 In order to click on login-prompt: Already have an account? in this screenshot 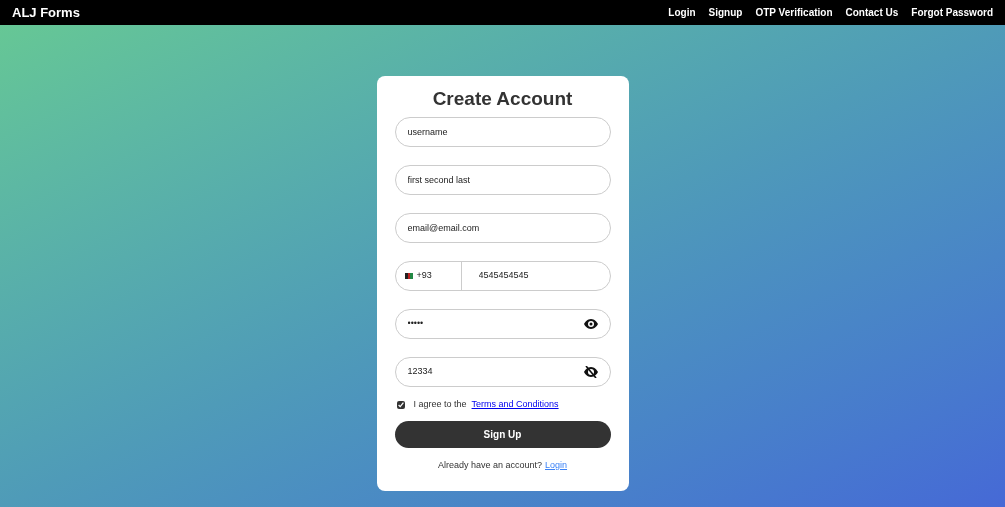, I will do `click(489, 465)`.